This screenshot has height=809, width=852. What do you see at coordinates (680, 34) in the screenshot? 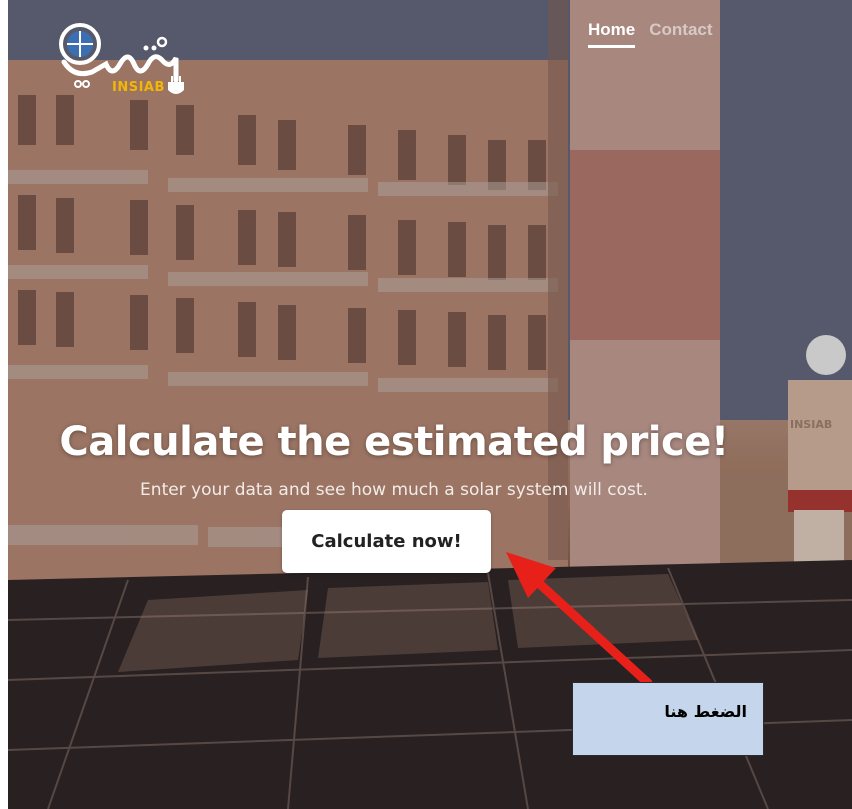
I see `nav-link-contact: Contact` at bounding box center [680, 34].